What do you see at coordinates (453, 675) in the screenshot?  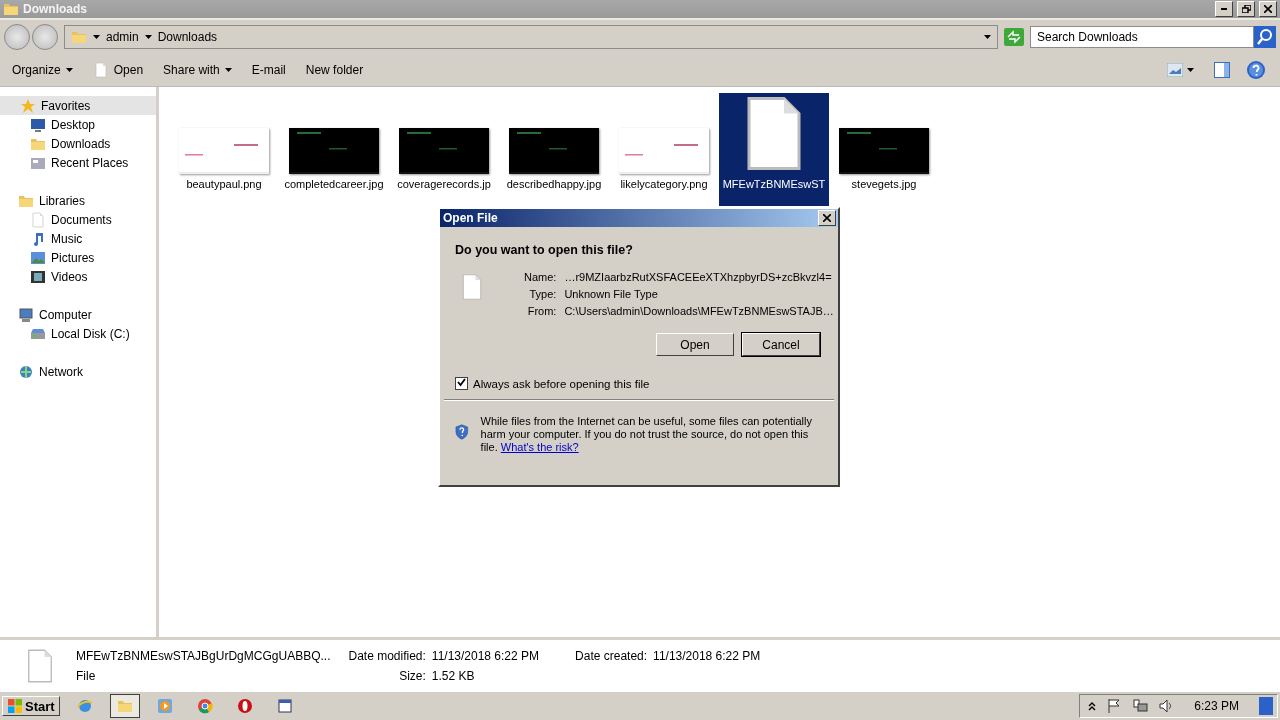 I see `property-value: 1.52 KB` at bounding box center [453, 675].